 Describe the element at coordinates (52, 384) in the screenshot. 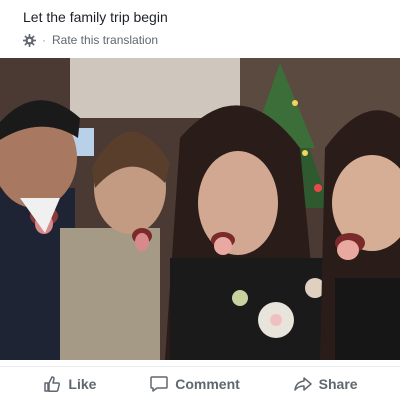

I see `thumbs-up-icon` at that location.